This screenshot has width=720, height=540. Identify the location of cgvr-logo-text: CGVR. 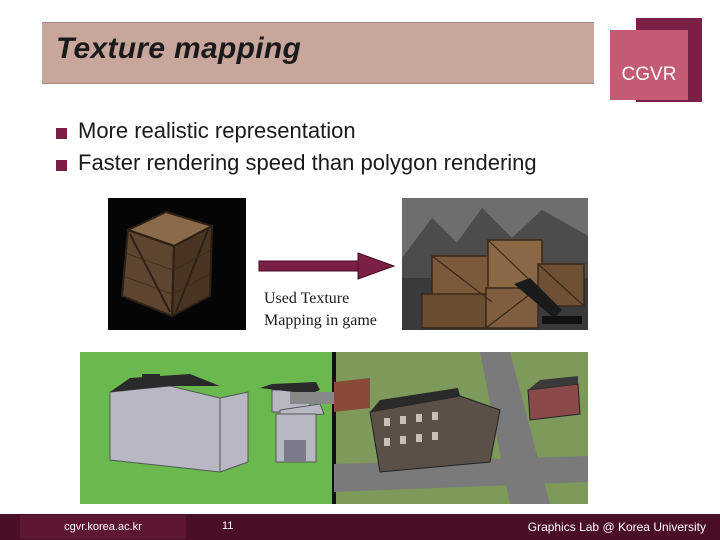
(649, 74).